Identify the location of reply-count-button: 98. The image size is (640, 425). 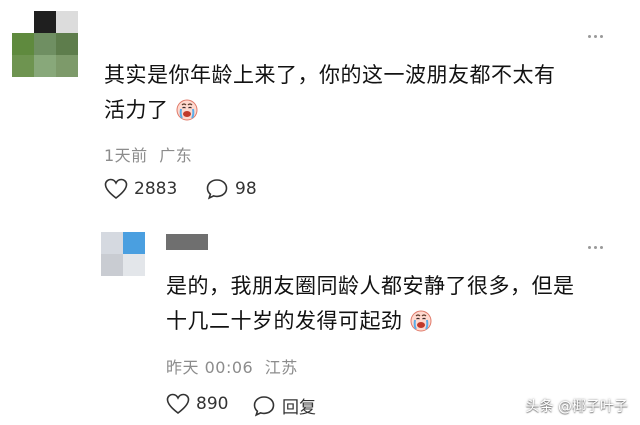
(231, 189).